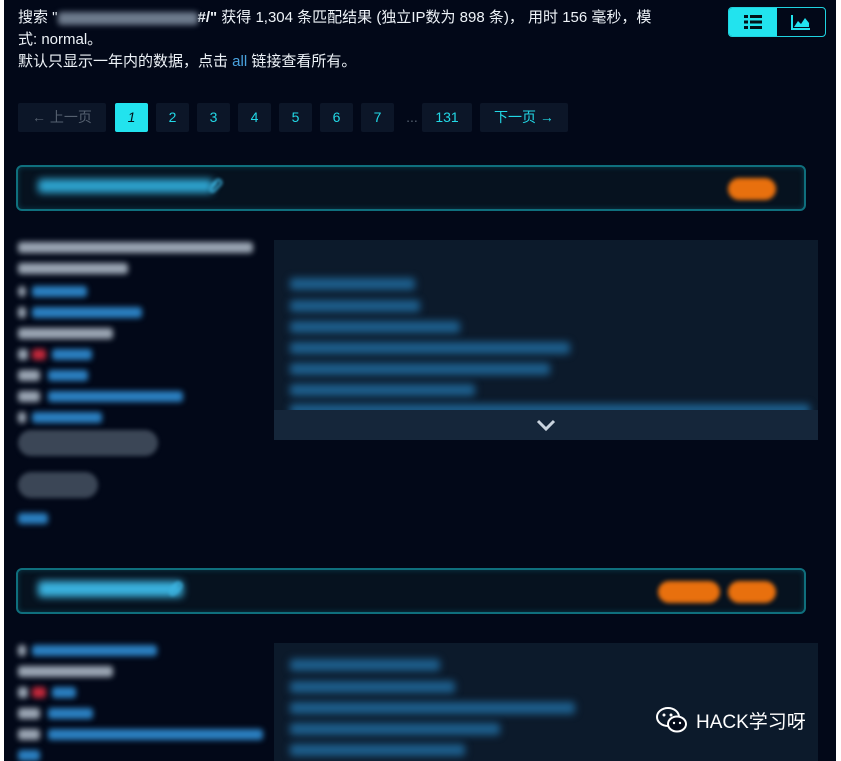  What do you see at coordinates (336, 117) in the screenshot?
I see `page-6: 6` at bounding box center [336, 117].